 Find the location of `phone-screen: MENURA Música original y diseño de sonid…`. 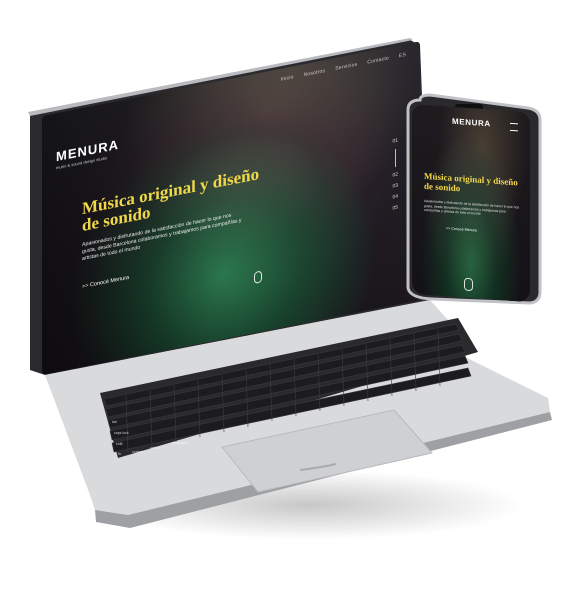

phone-screen: MENURA Música original y diseño de sonid… is located at coordinates (471, 203).